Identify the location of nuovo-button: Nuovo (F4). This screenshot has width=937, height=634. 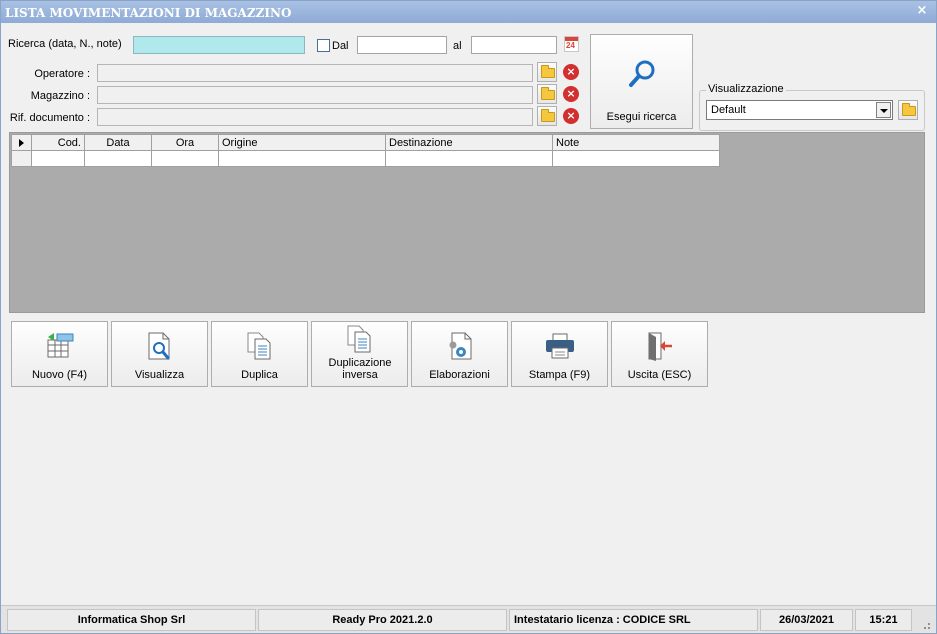
(59, 354).